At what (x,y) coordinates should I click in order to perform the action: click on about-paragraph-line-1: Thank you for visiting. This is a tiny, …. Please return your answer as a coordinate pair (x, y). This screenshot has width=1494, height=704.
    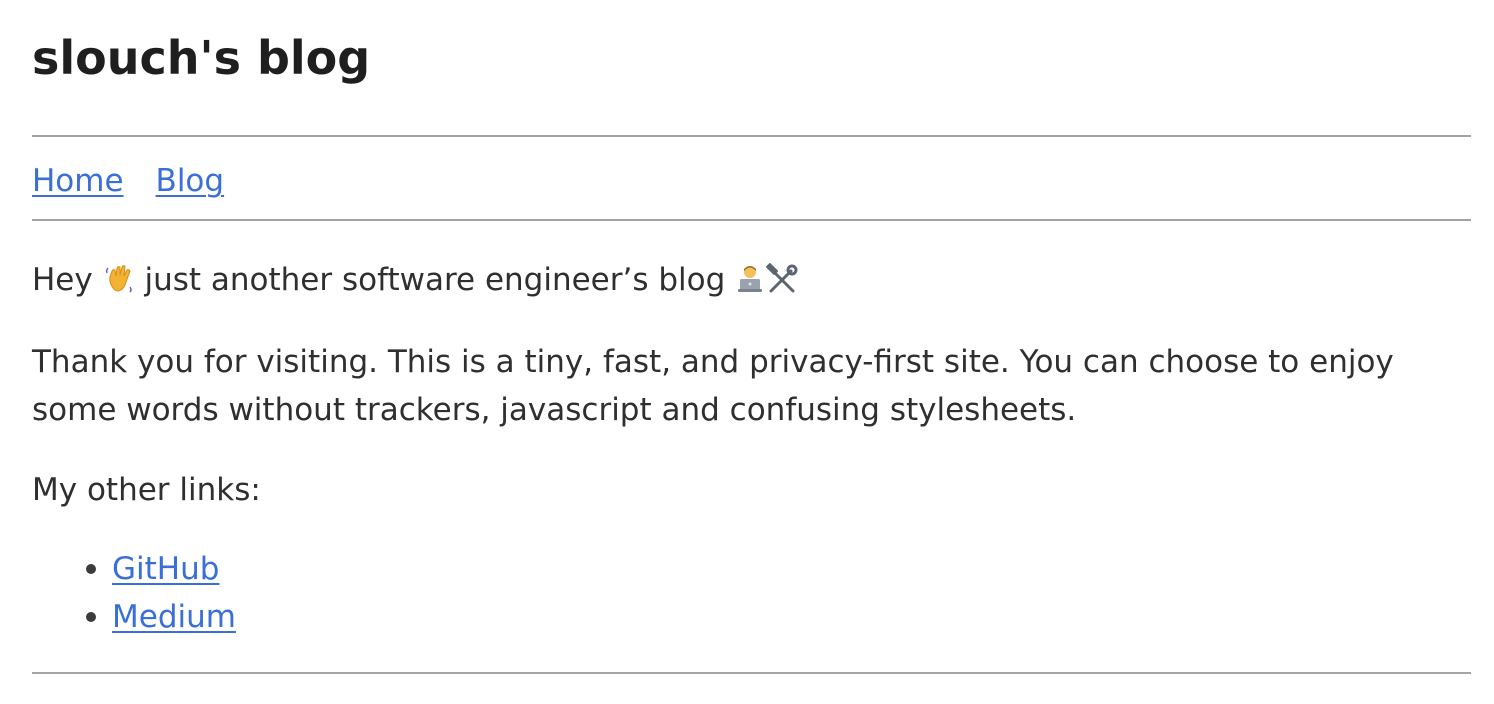
    Looking at the image, I should click on (713, 362).